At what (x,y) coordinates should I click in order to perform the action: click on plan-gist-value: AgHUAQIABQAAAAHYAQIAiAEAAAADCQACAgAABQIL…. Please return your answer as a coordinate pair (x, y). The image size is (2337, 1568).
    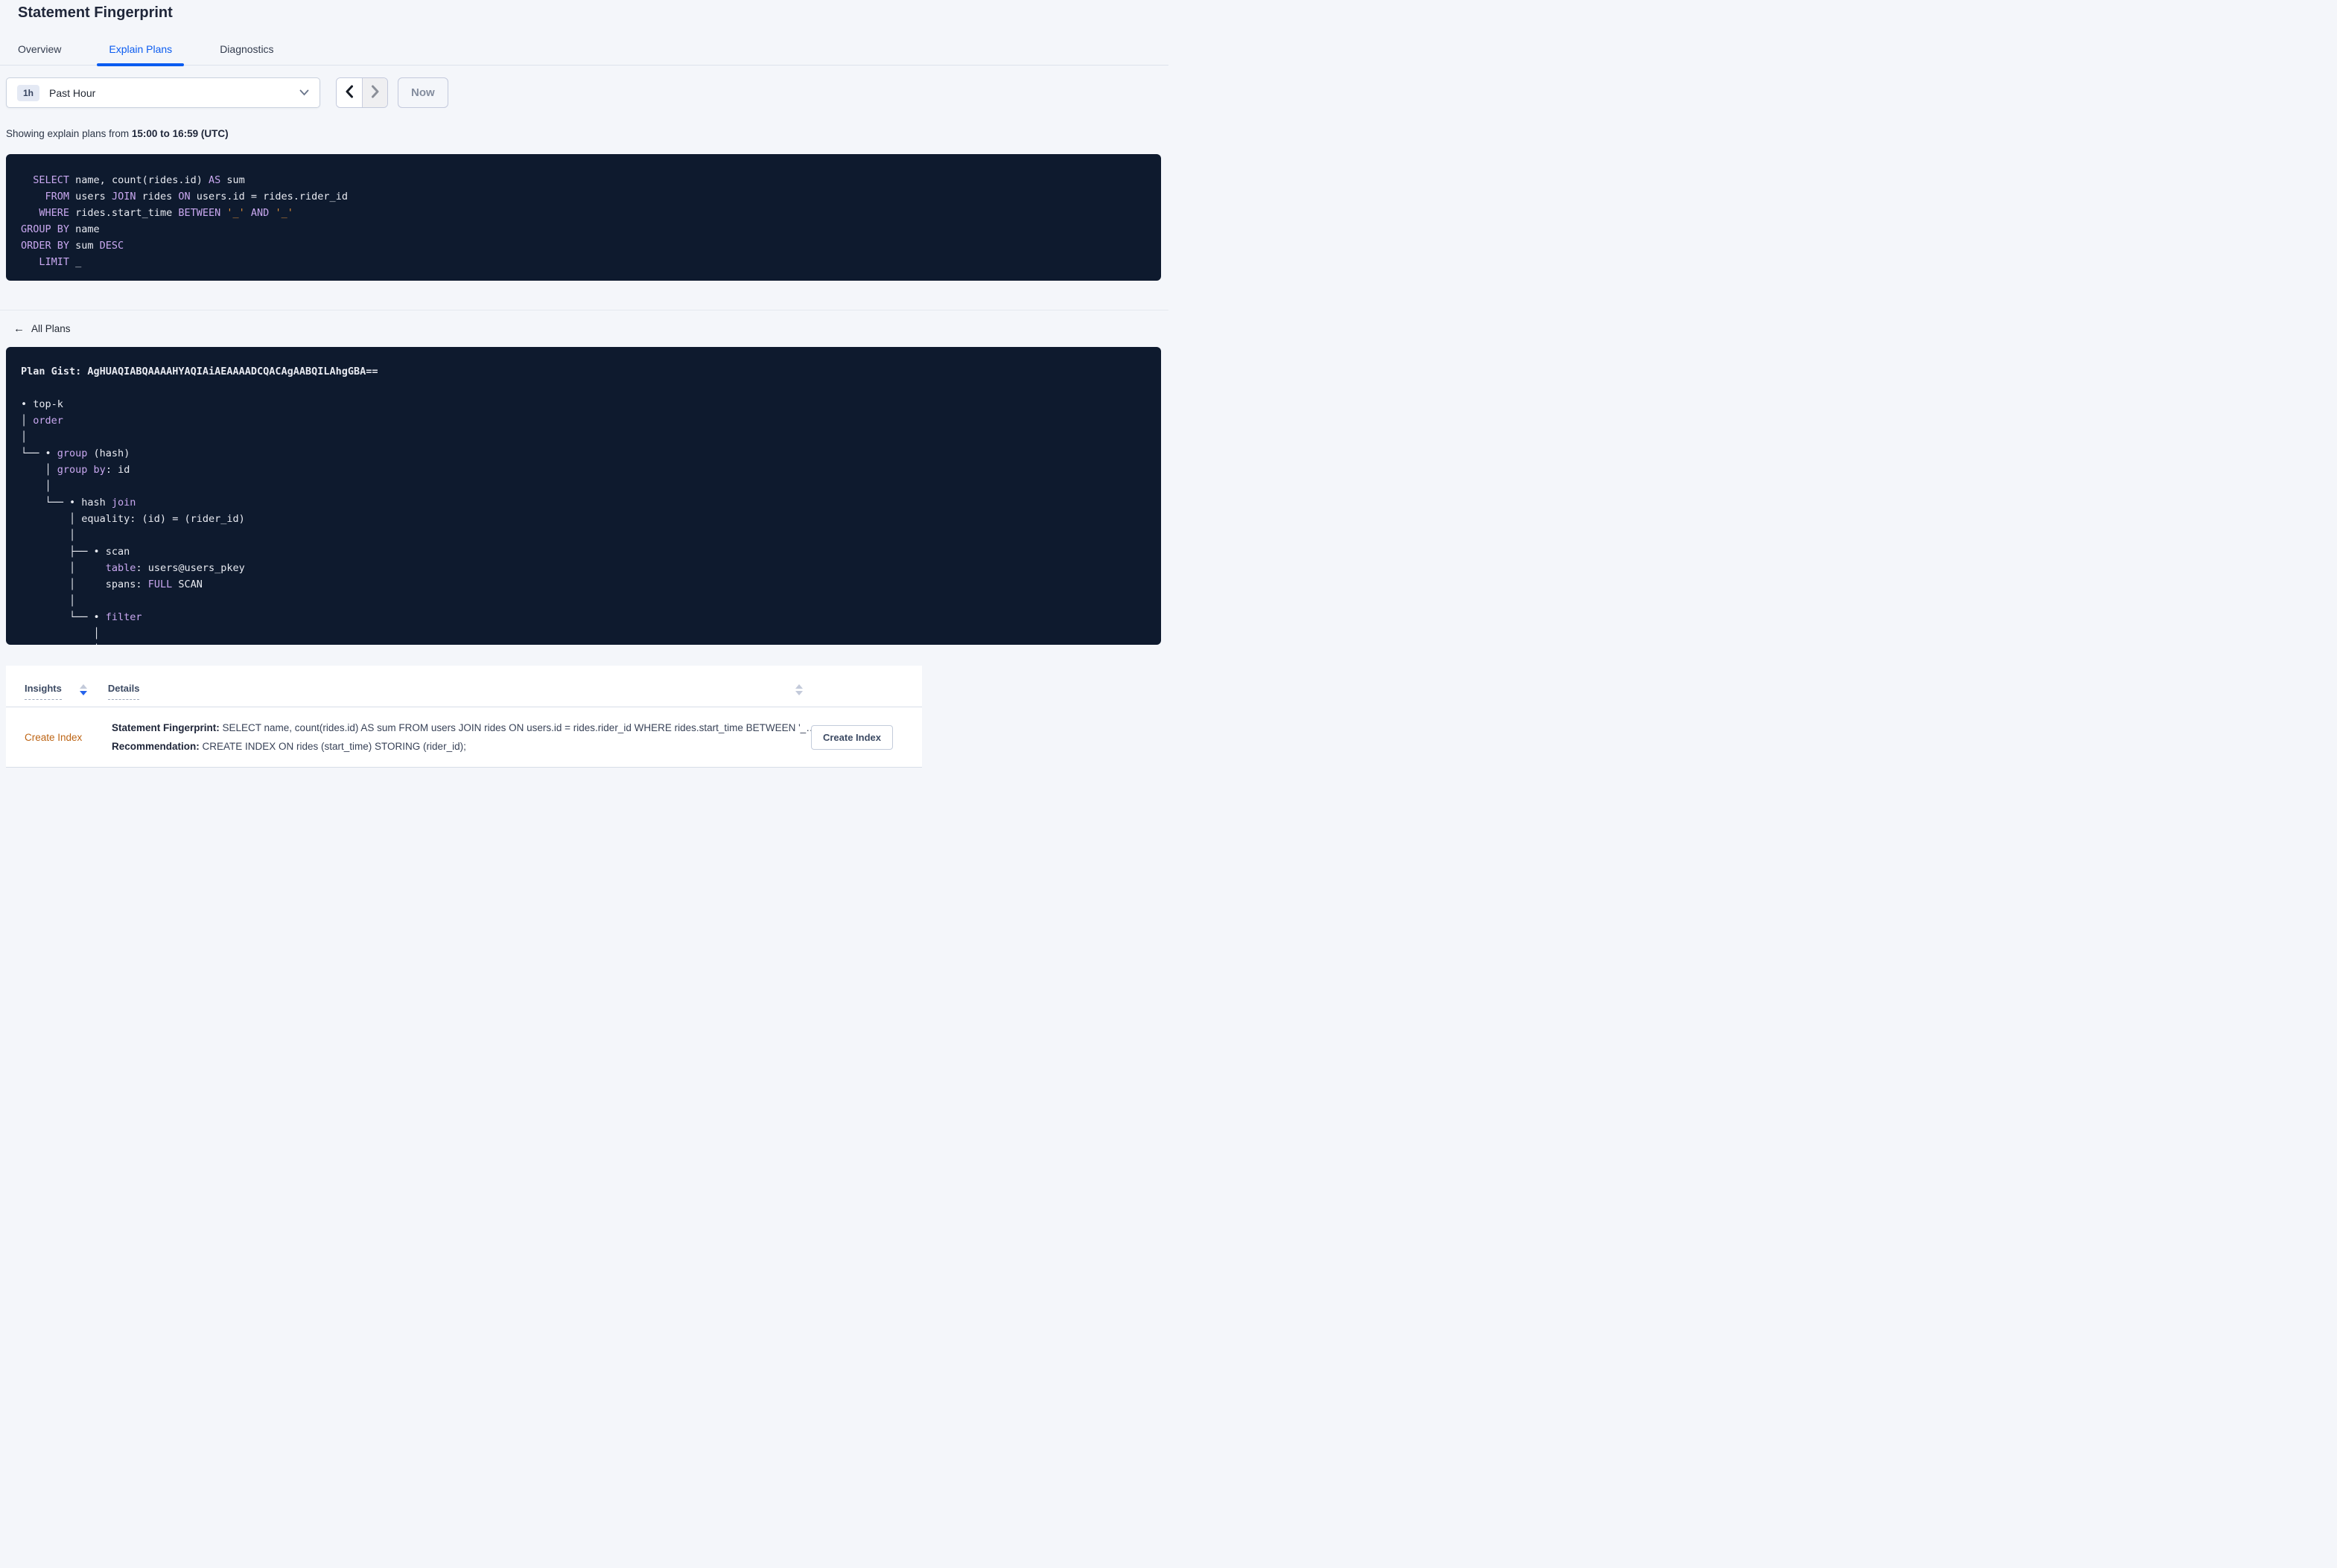
    Looking at the image, I should click on (233, 371).